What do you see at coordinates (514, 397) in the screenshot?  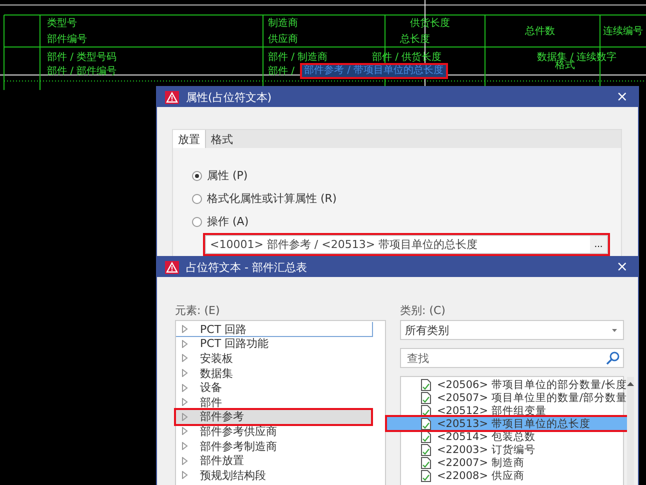 I see `property-item: <20507> 项目单位里的数量/部分数量` at bounding box center [514, 397].